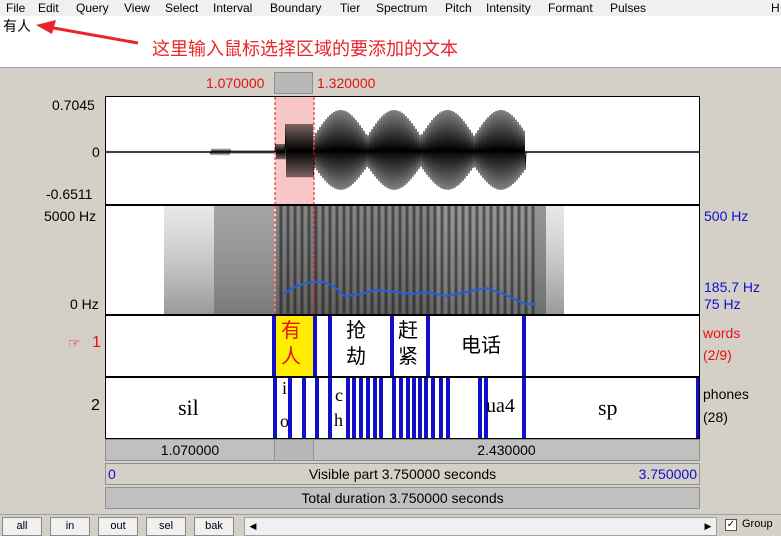 This screenshot has width=781, height=536. I want to click on group-checkbox: ✓, so click(731, 525).